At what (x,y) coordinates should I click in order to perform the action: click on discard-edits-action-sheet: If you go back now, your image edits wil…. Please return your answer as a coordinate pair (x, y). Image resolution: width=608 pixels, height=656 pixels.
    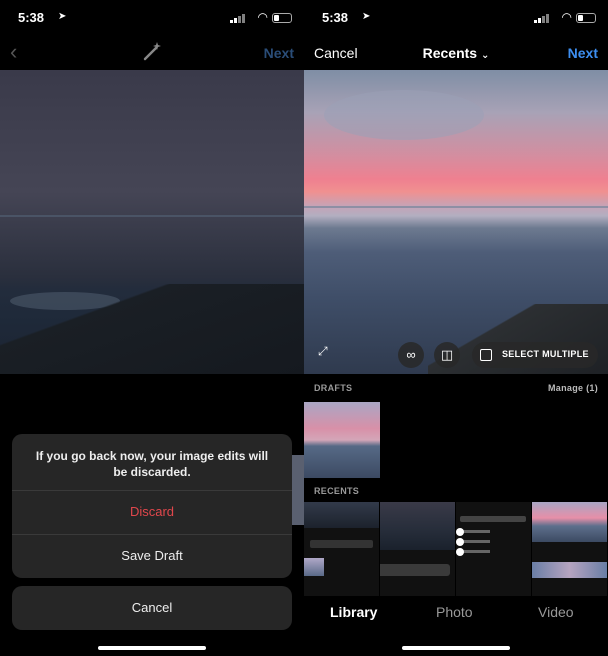
    Looking at the image, I should click on (152, 506).